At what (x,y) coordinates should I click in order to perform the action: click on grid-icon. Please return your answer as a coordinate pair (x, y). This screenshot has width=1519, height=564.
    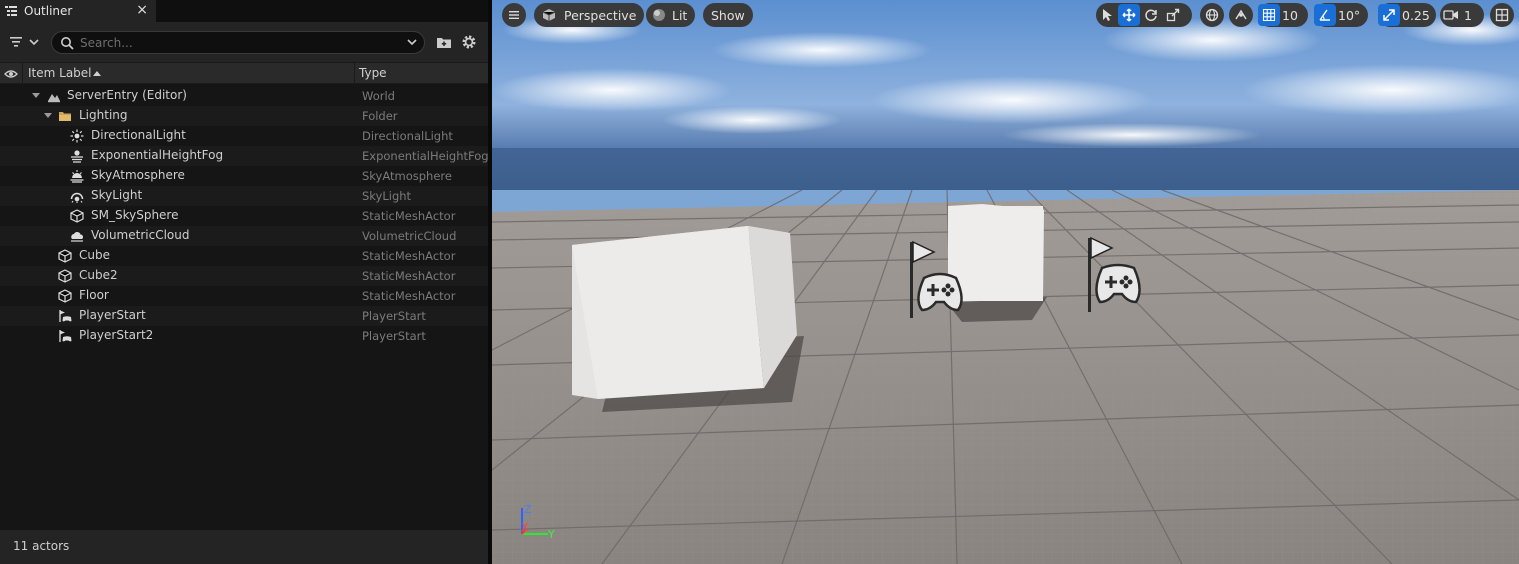
    Looking at the image, I should click on (1269, 15).